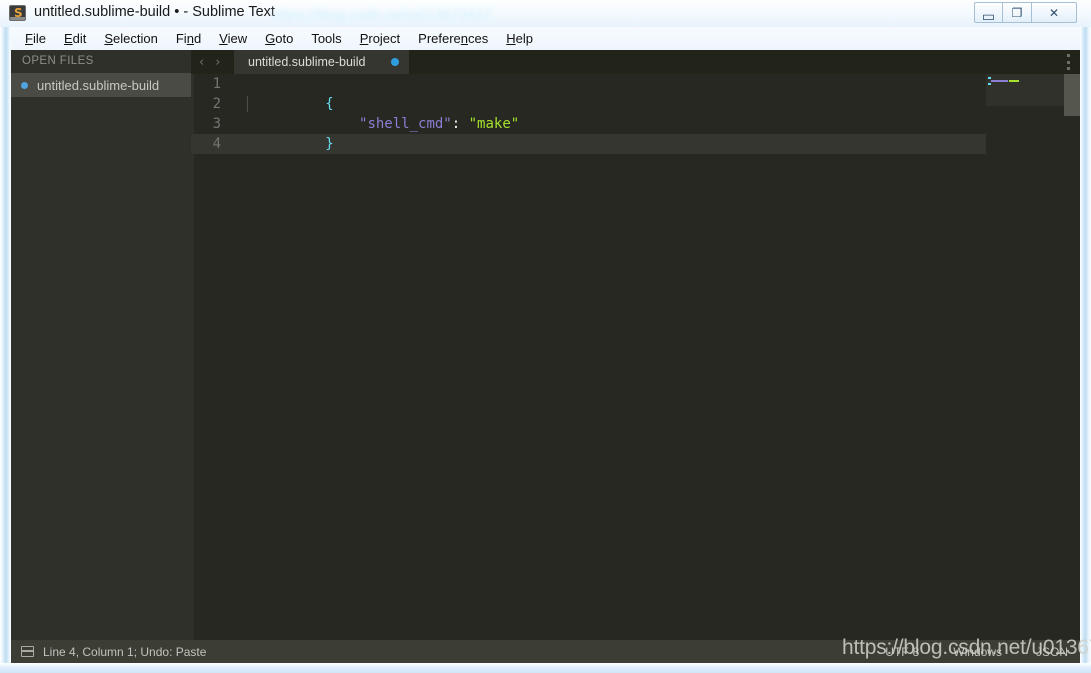 The image size is (1091, 673). Describe the element at coordinates (1014, 81) in the screenshot. I see `minimap-line-2b` at that location.